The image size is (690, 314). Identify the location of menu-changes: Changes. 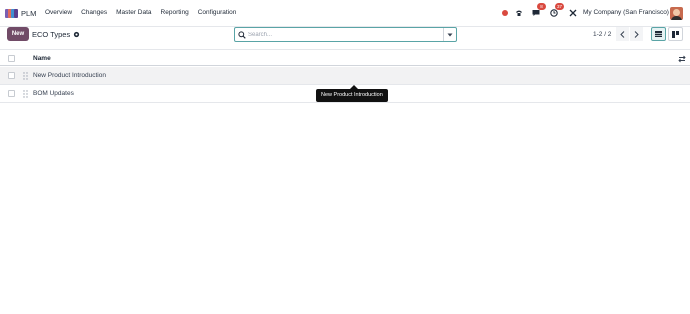
(94, 12).